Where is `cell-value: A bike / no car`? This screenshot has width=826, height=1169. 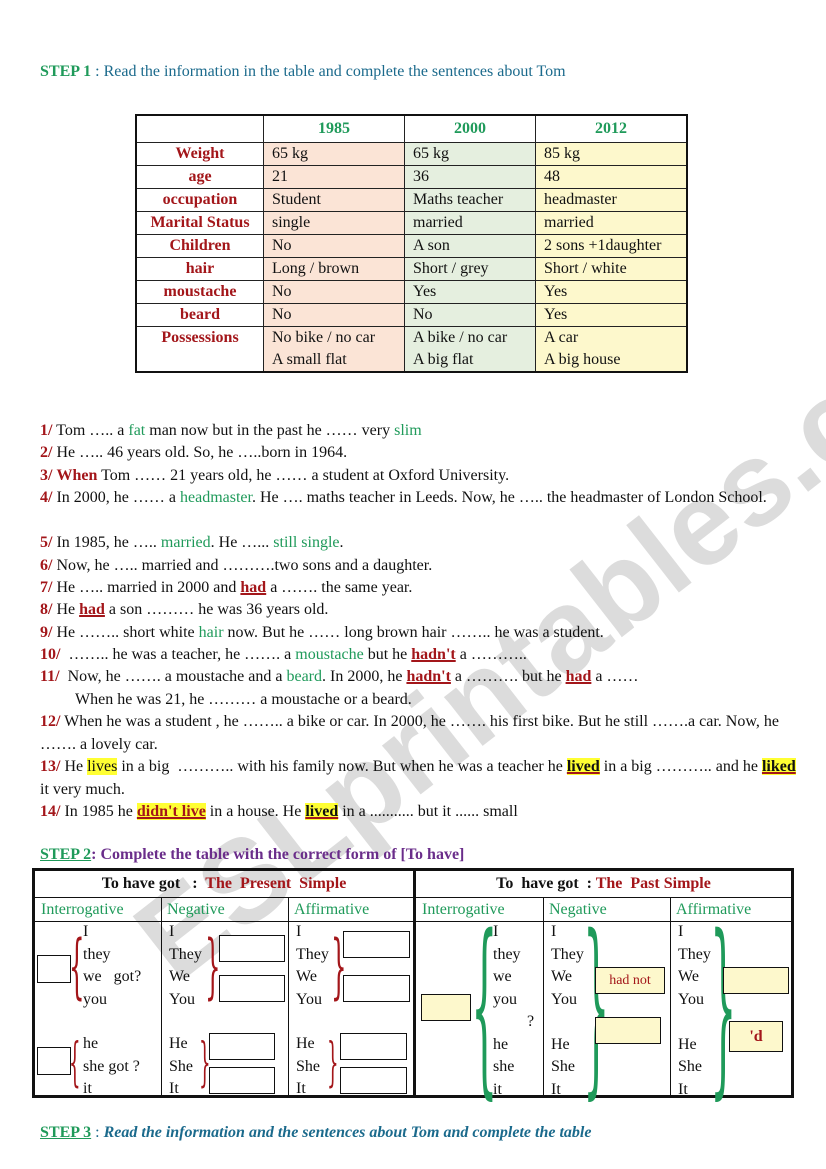 cell-value: A bike / no car is located at coordinates (460, 337).